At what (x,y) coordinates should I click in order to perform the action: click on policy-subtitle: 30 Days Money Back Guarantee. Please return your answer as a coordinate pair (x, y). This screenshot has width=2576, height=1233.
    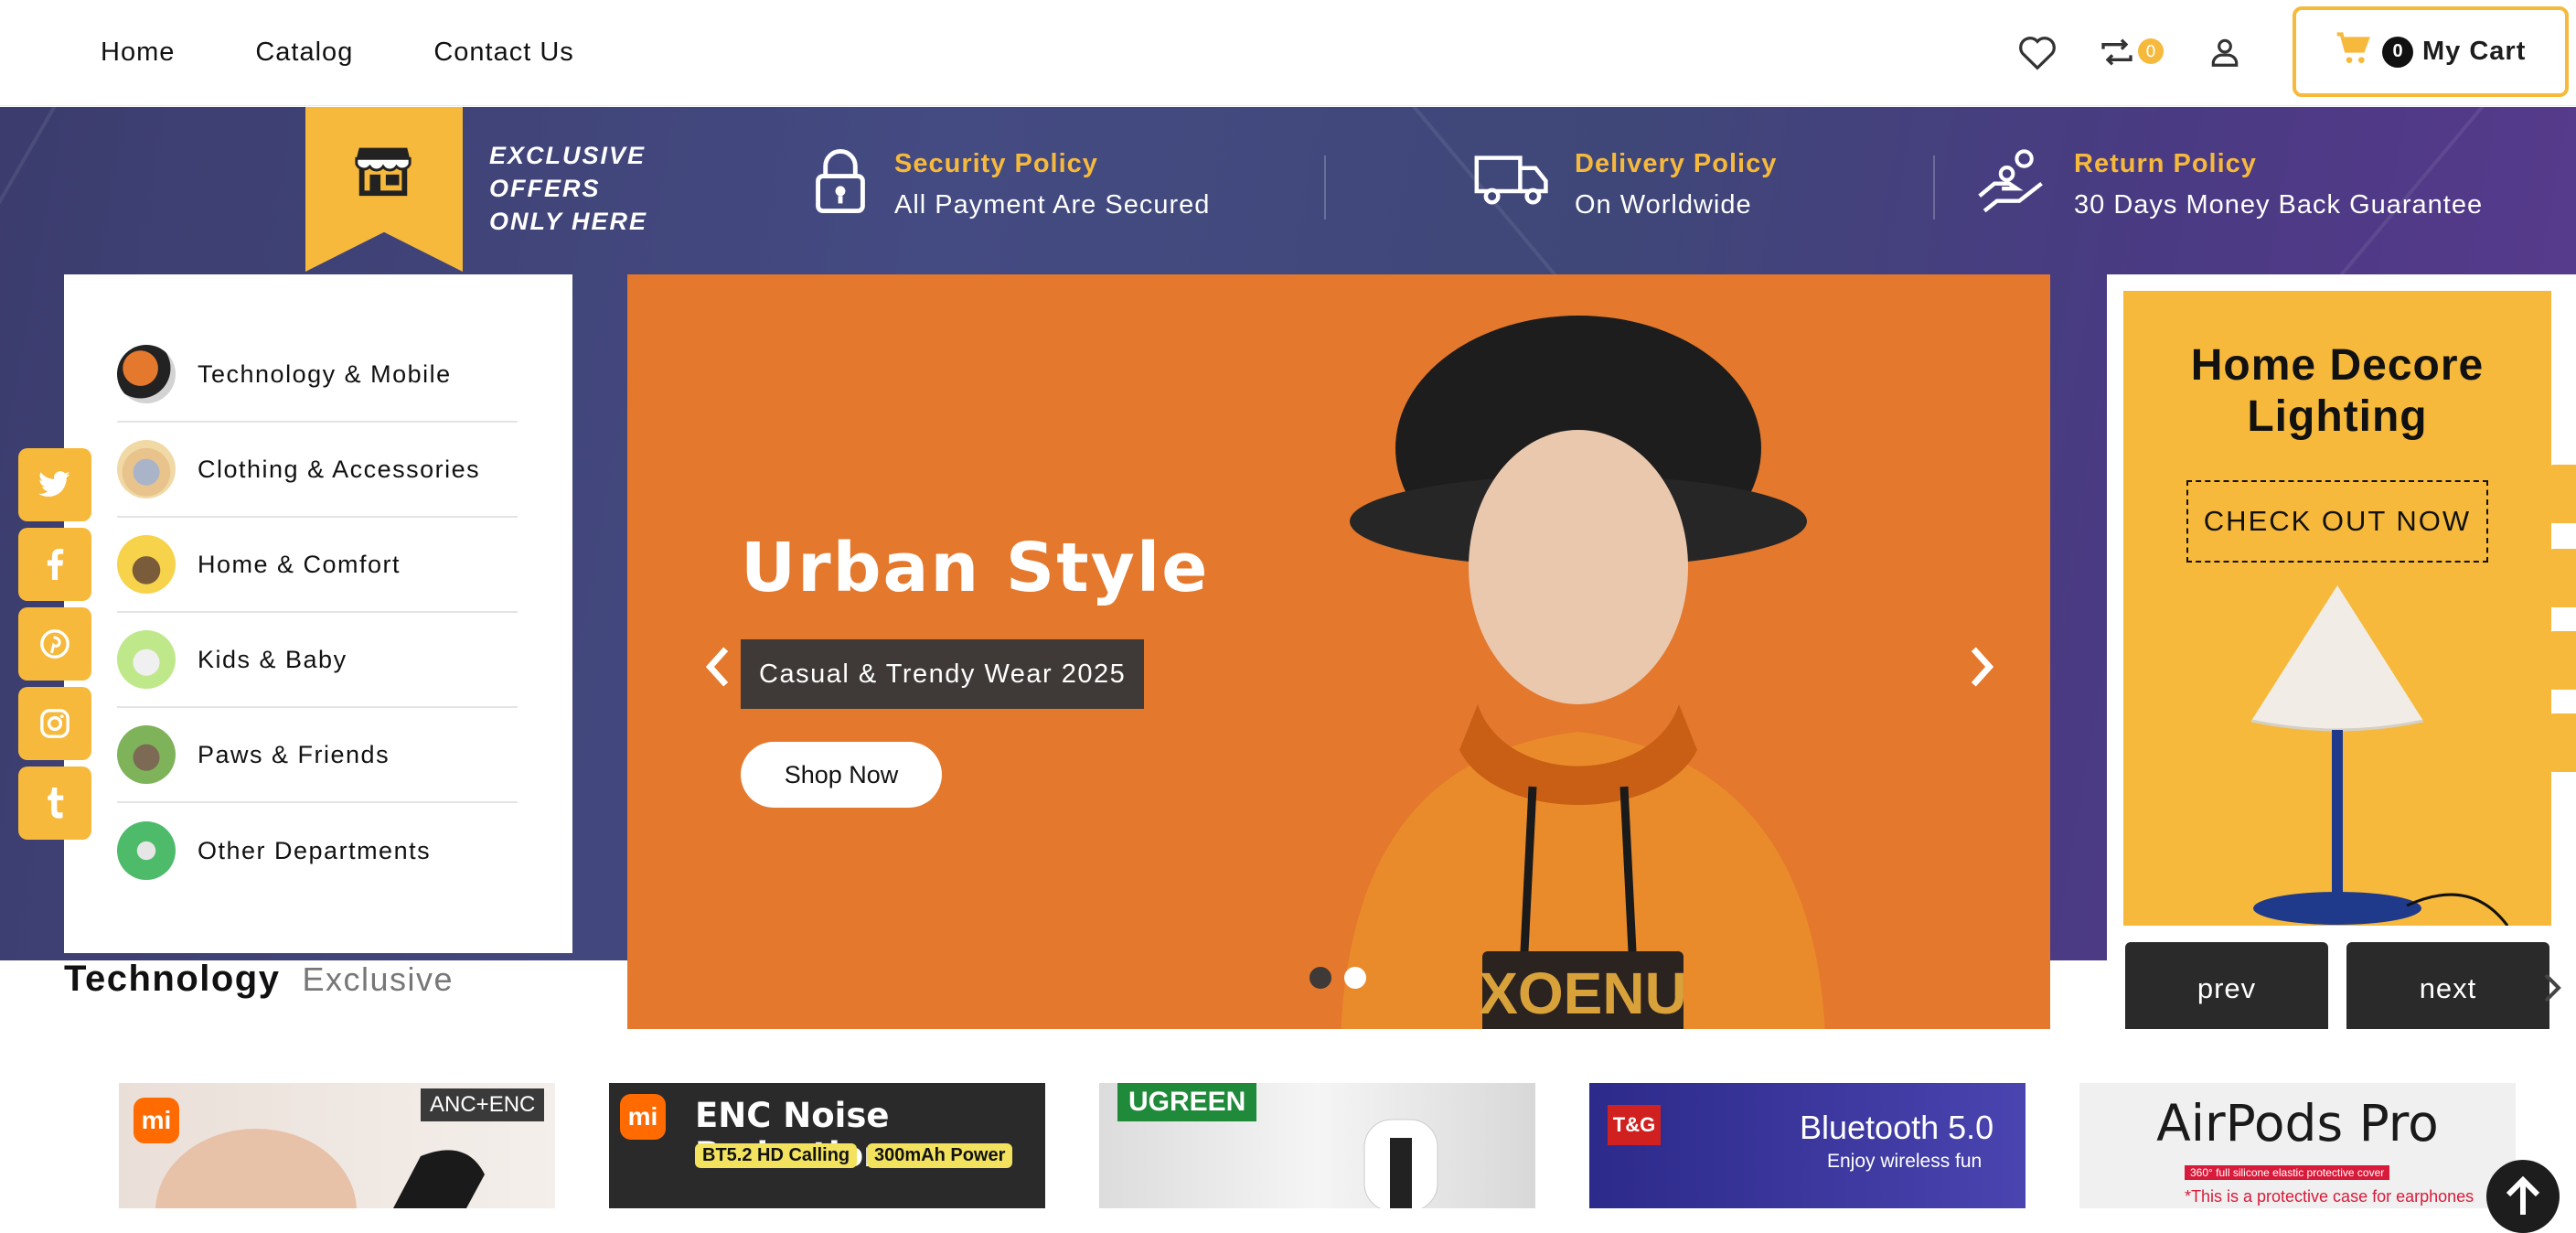
    Looking at the image, I should click on (2279, 205).